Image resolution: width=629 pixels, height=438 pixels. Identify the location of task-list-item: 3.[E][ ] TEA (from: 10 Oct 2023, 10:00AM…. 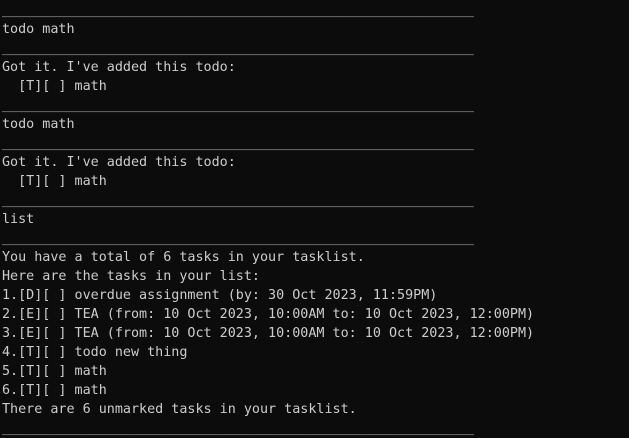
(268, 333).